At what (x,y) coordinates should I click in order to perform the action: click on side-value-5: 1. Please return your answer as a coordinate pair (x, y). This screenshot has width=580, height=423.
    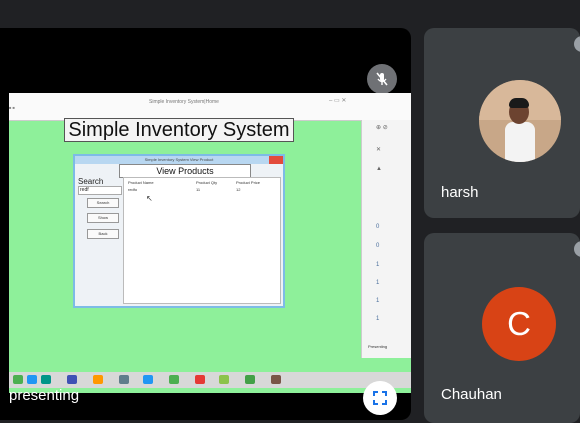
    Looking at the image, I should click on (378, 301).